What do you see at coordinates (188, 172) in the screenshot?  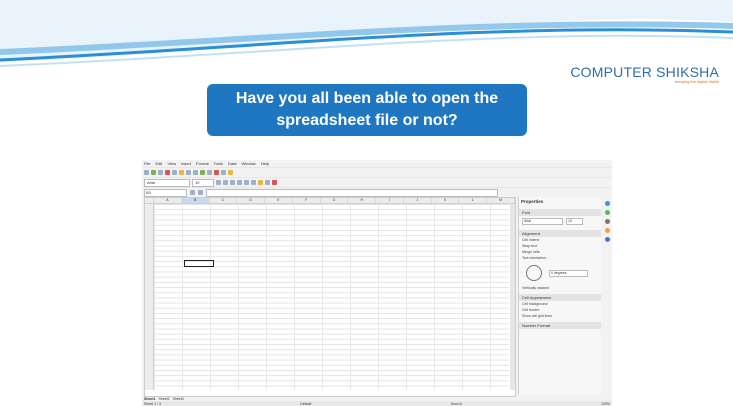 I see `copy-icon` at bounding box center [188, 172].